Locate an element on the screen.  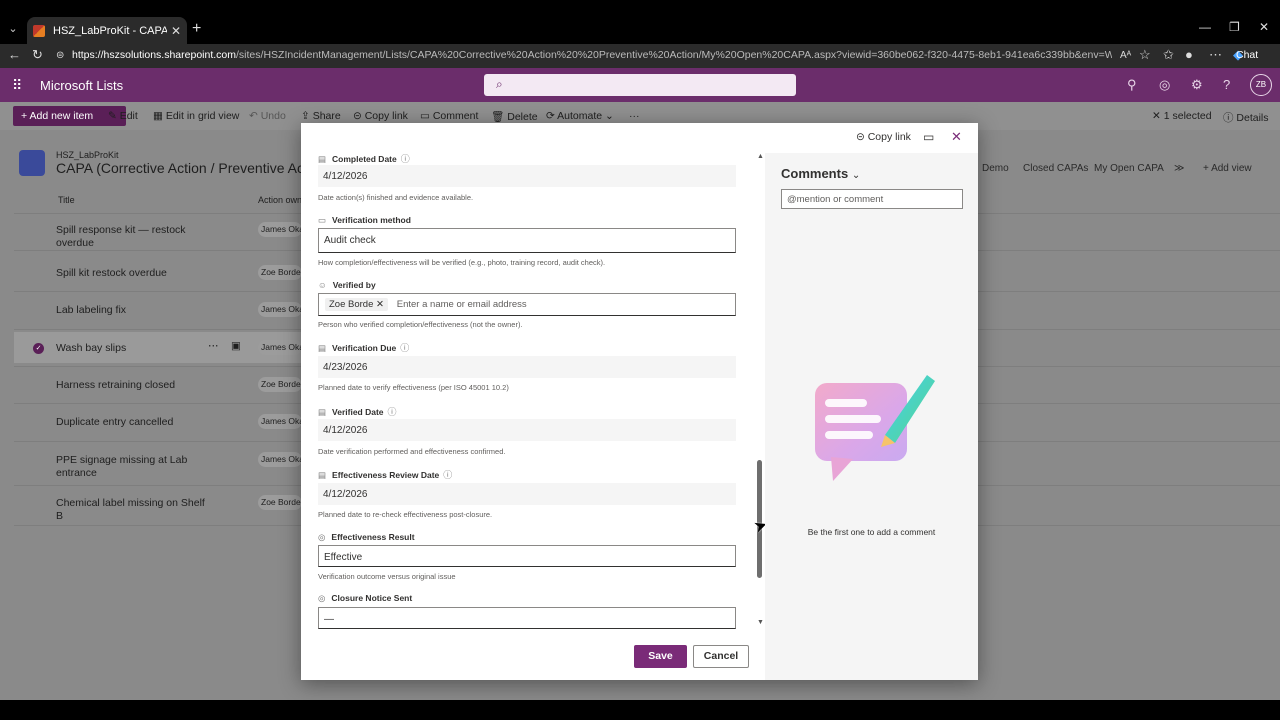
list-item-title: Wash bay slips is located at coordinates (131, 348).